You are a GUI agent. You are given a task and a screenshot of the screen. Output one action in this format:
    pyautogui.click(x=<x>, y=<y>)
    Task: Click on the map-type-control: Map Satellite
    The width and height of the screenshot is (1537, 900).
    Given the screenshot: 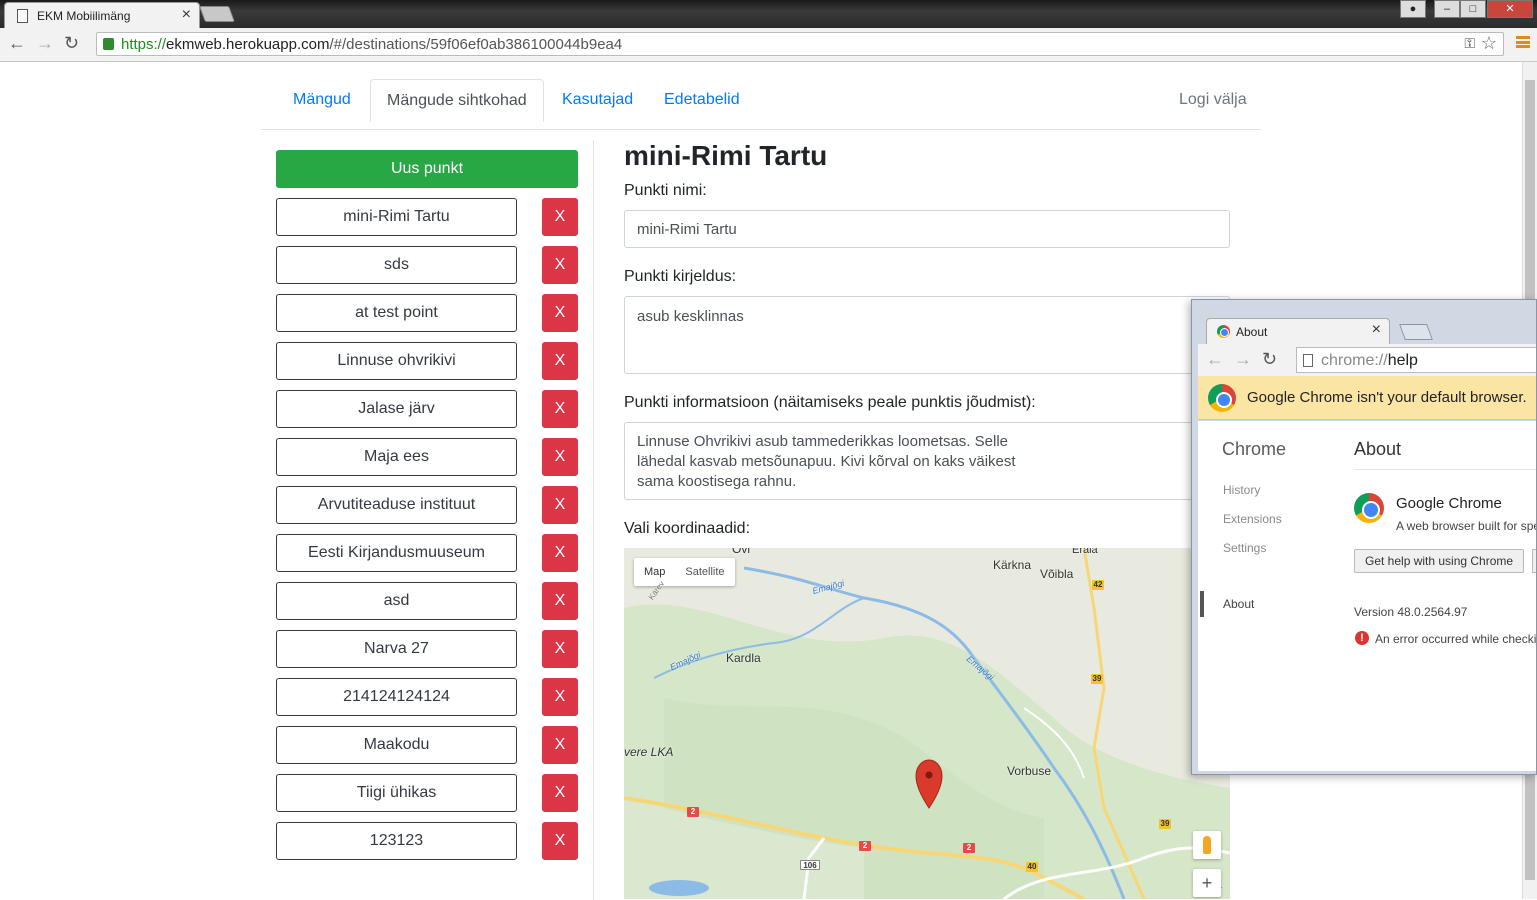 What is the action you would take?
    pyautogui.click(x=684, y=572)
    